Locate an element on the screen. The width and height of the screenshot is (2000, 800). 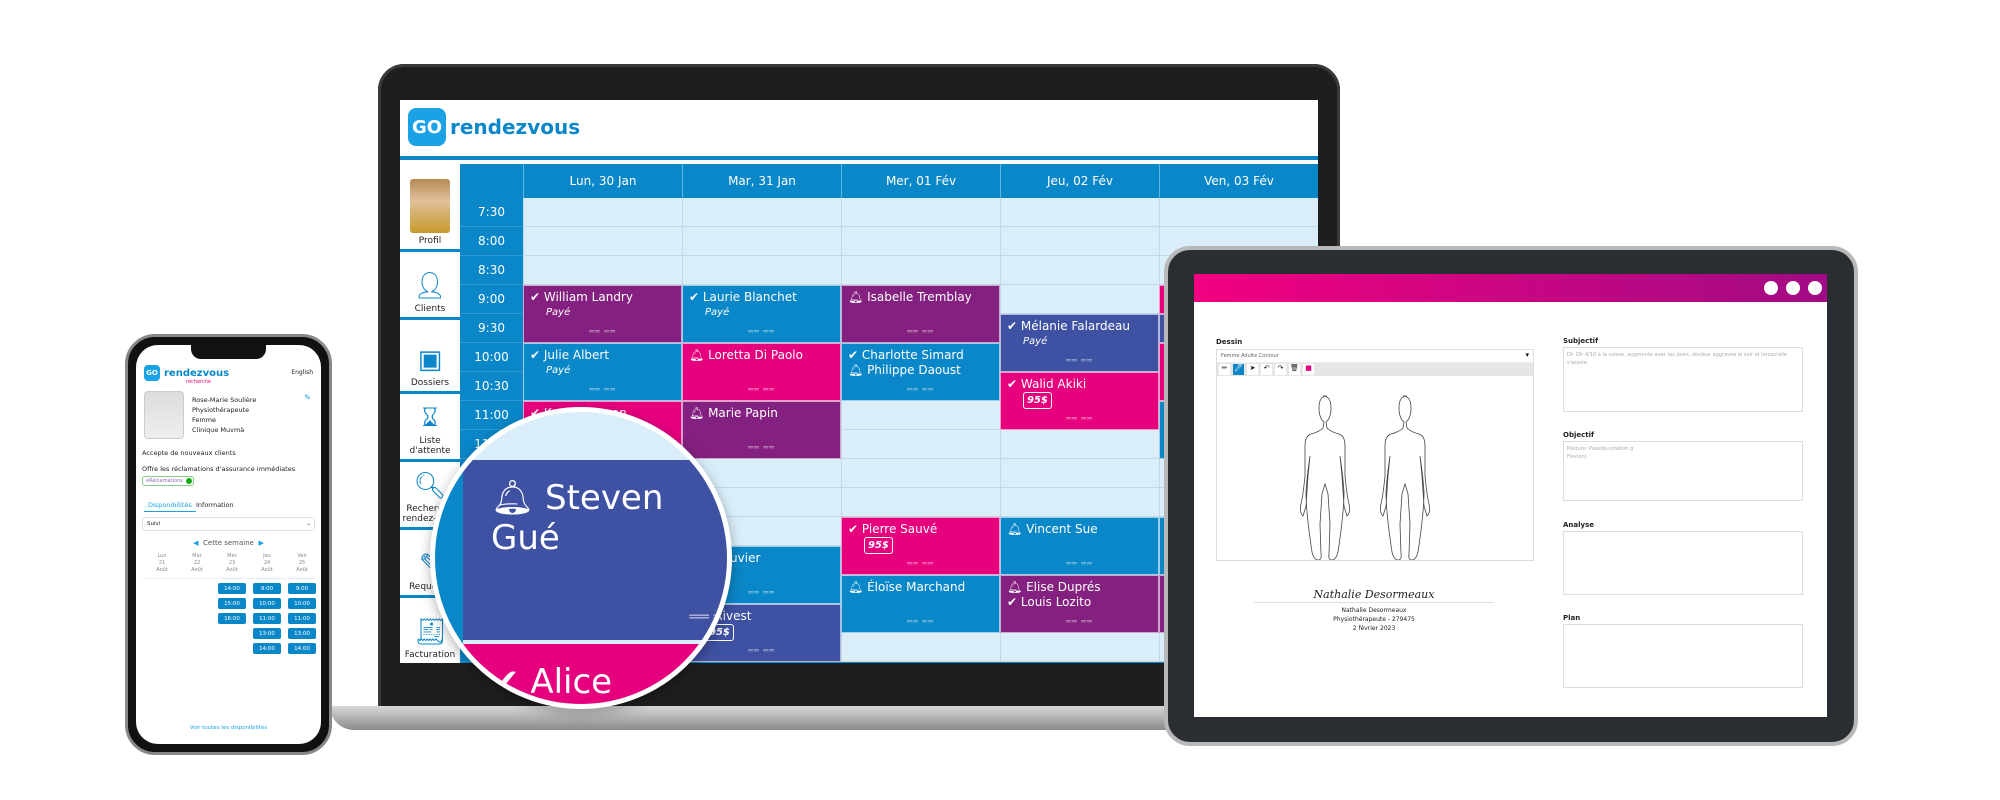
undo-icon: ↶ is located at coordinates (1266, 369).